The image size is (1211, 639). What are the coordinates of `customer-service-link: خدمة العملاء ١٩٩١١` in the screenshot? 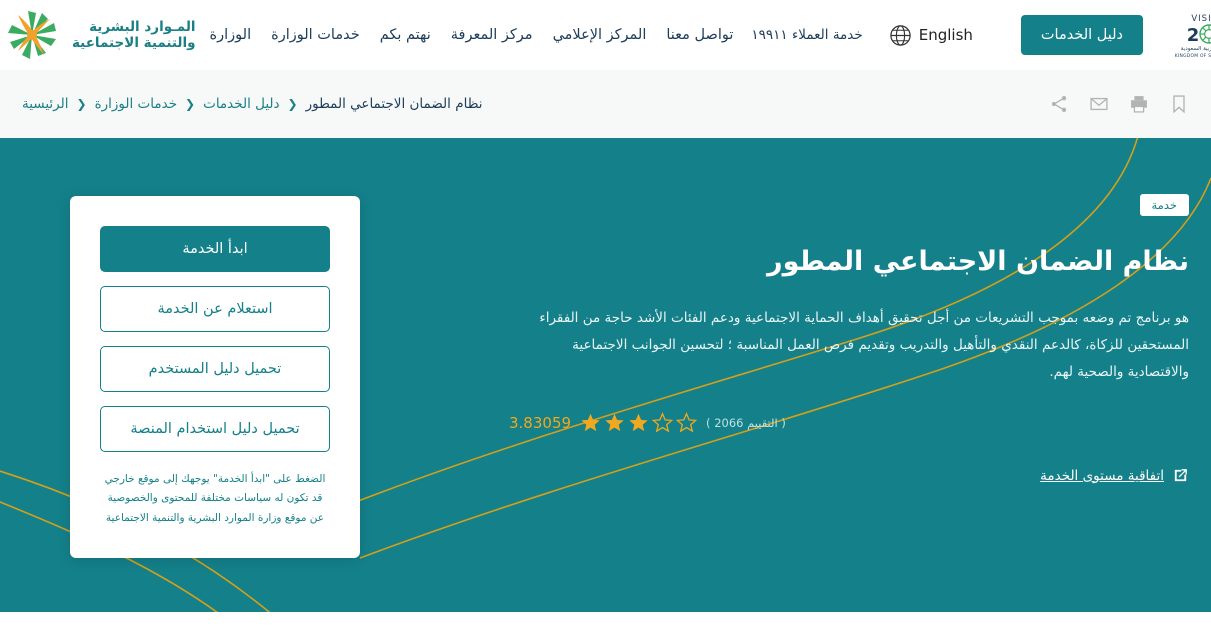 It's located at (806, 35).